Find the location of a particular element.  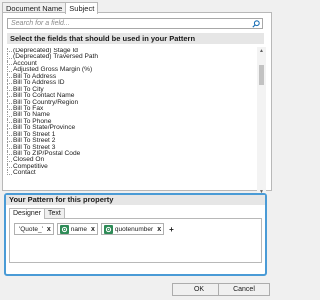

dialog-footer: OK Cancel is located at coordinates (137, 290).